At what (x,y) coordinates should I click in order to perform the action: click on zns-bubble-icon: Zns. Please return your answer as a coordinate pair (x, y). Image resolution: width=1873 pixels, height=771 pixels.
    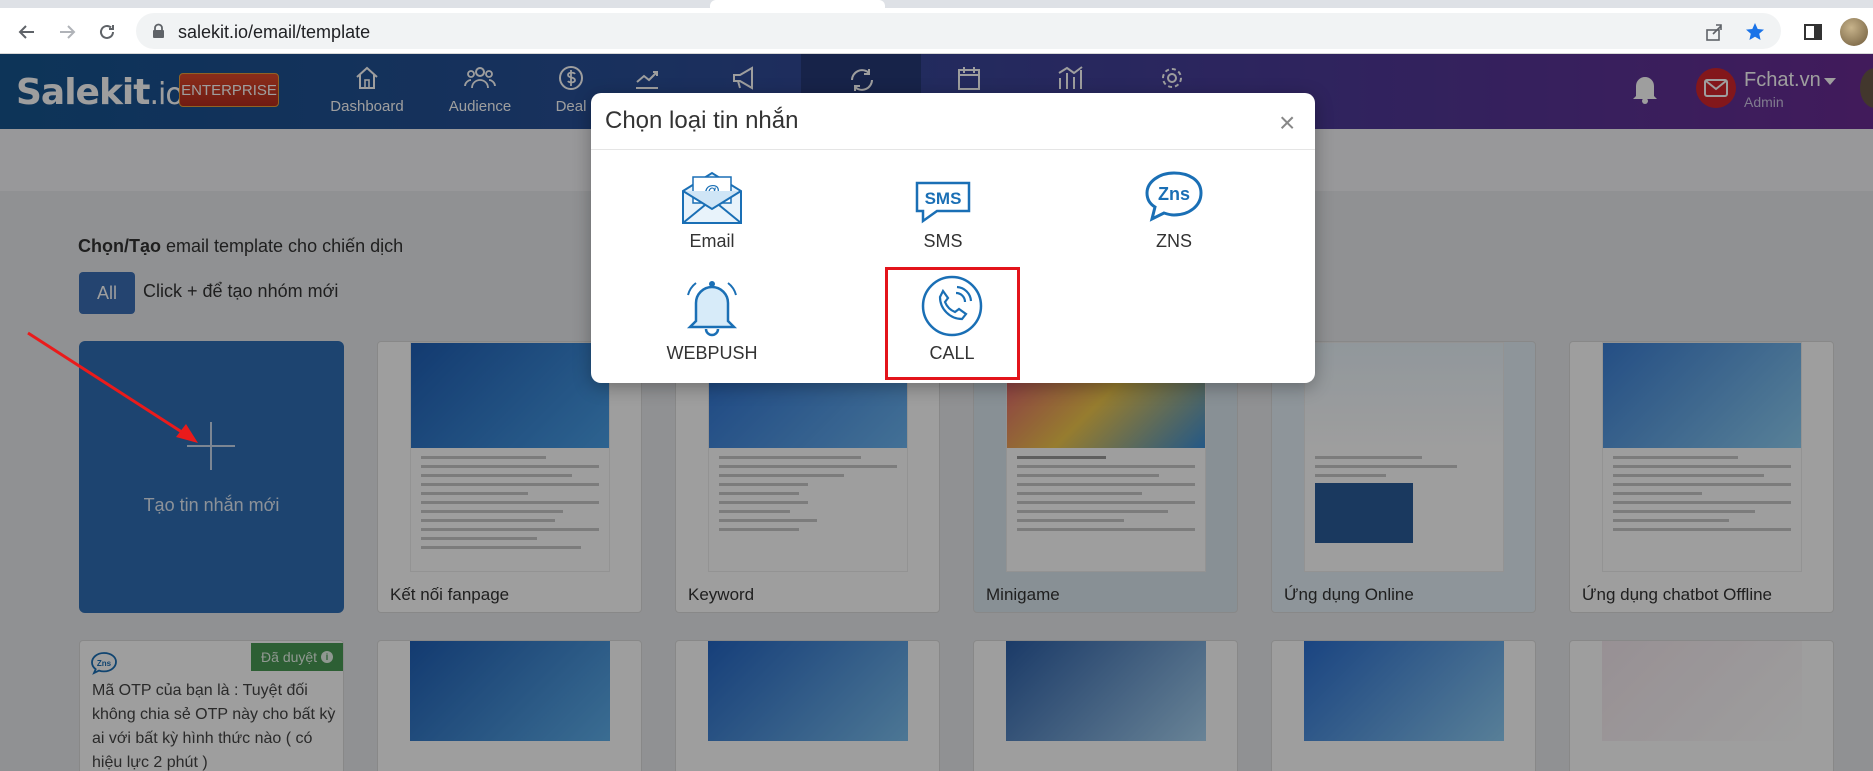
    Looking at the image, I should click on (1174, 196).